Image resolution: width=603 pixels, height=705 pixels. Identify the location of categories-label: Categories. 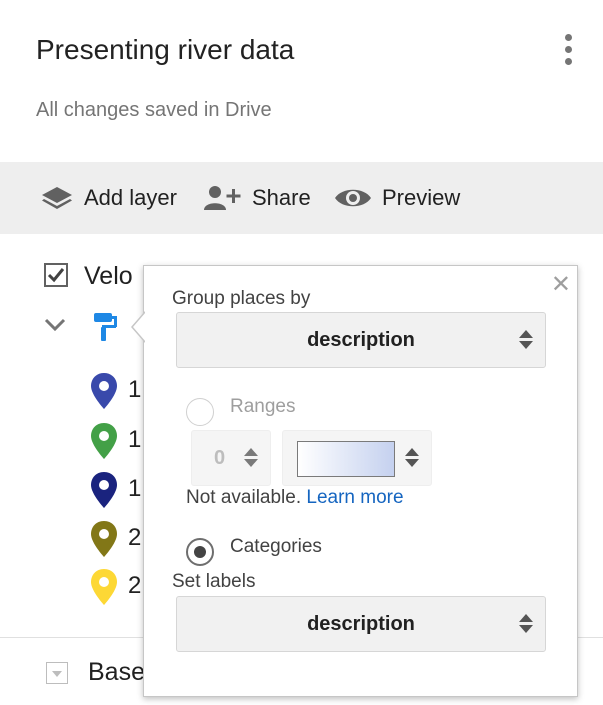
(276, 546).